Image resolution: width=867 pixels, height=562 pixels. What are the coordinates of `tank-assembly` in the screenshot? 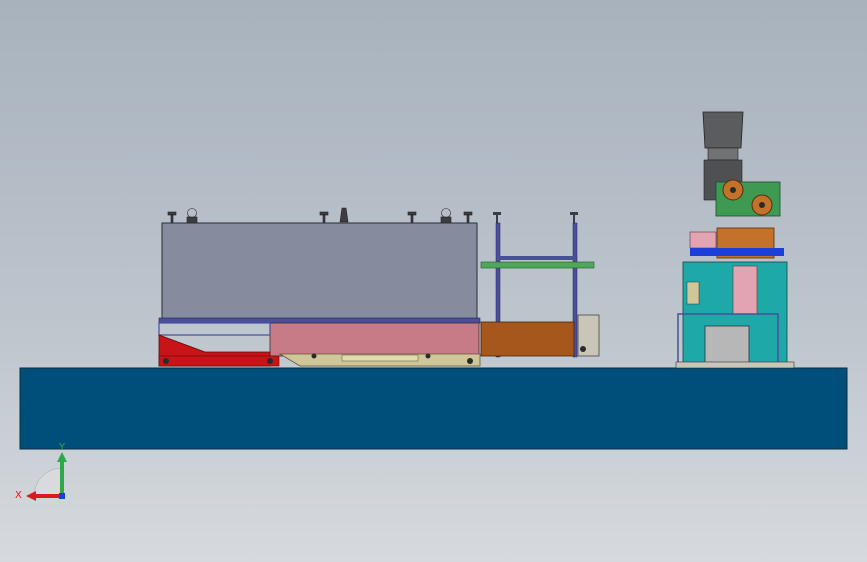 It's located at (323, 287).